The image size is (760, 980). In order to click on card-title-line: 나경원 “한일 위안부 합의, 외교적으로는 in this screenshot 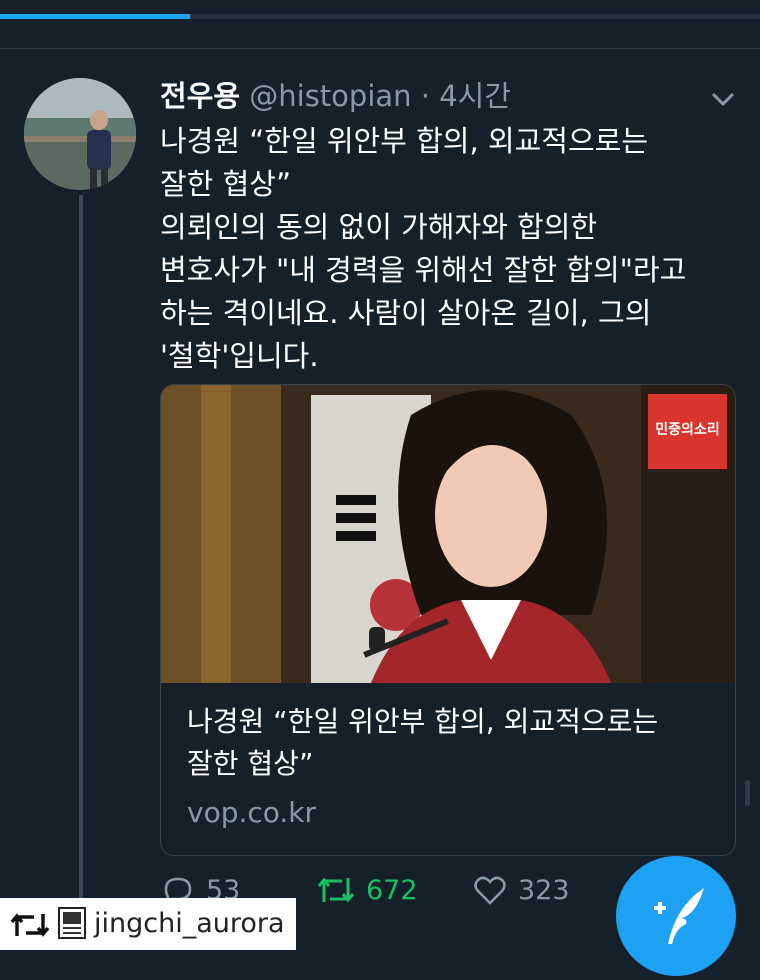, I will do `click(423, 721)`.